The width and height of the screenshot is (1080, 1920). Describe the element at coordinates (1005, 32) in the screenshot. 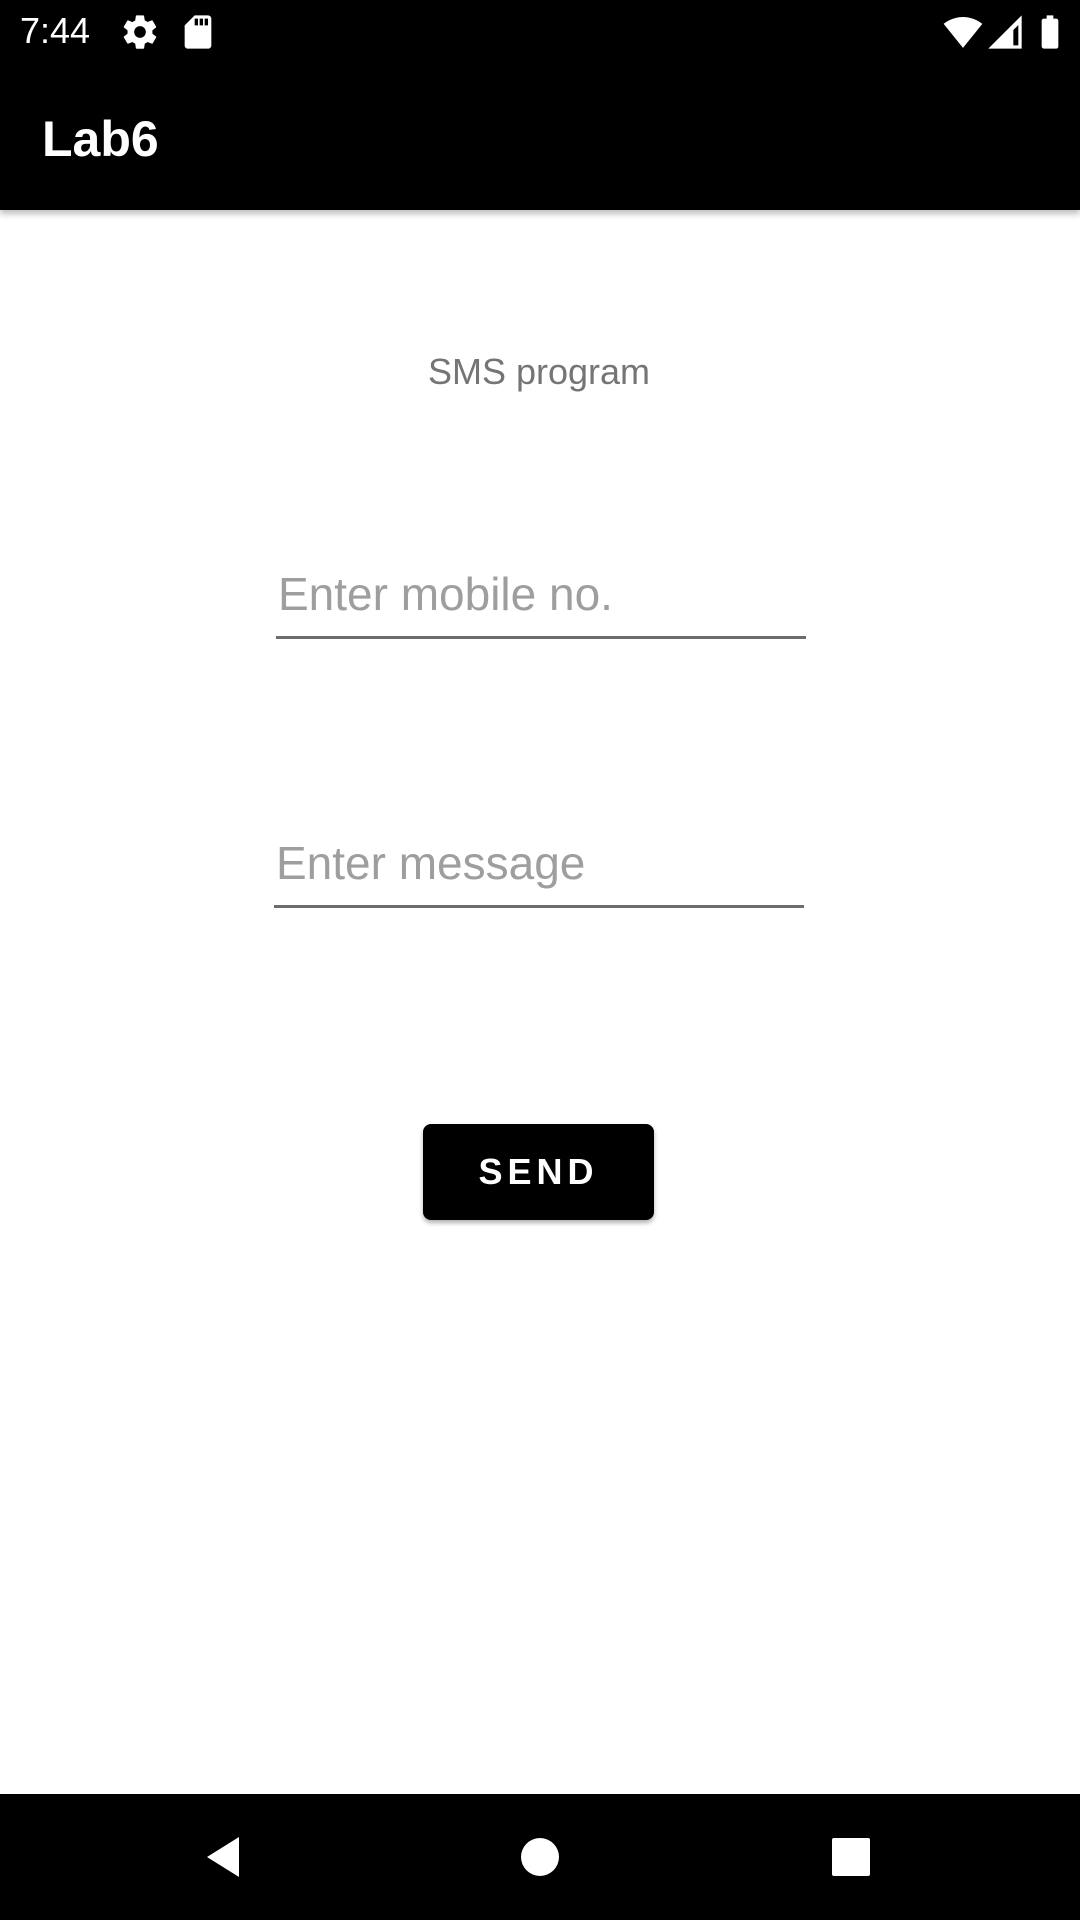

I see `signal-icon` at that location.